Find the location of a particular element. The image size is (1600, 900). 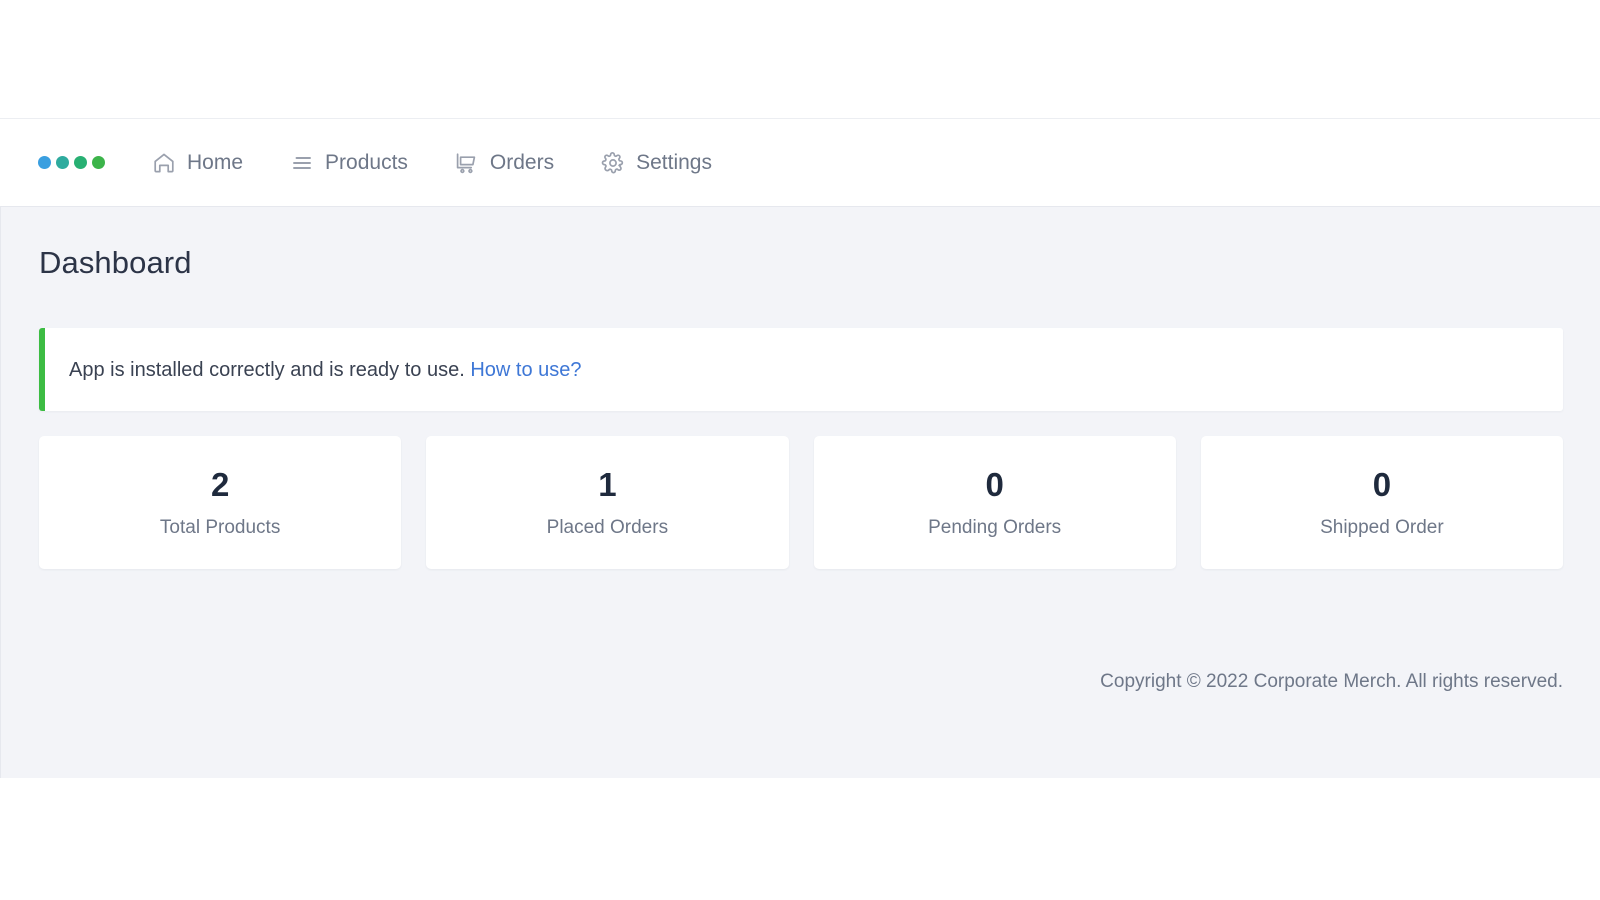

nav-item-settings: Settings is located at coordinates (656, 162).